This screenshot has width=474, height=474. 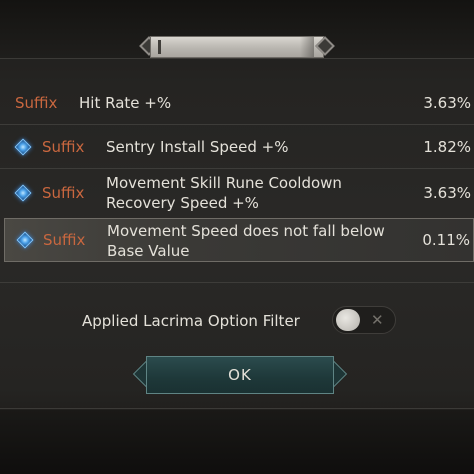 I want to click on title-plaque, so click(x=237, y=47).